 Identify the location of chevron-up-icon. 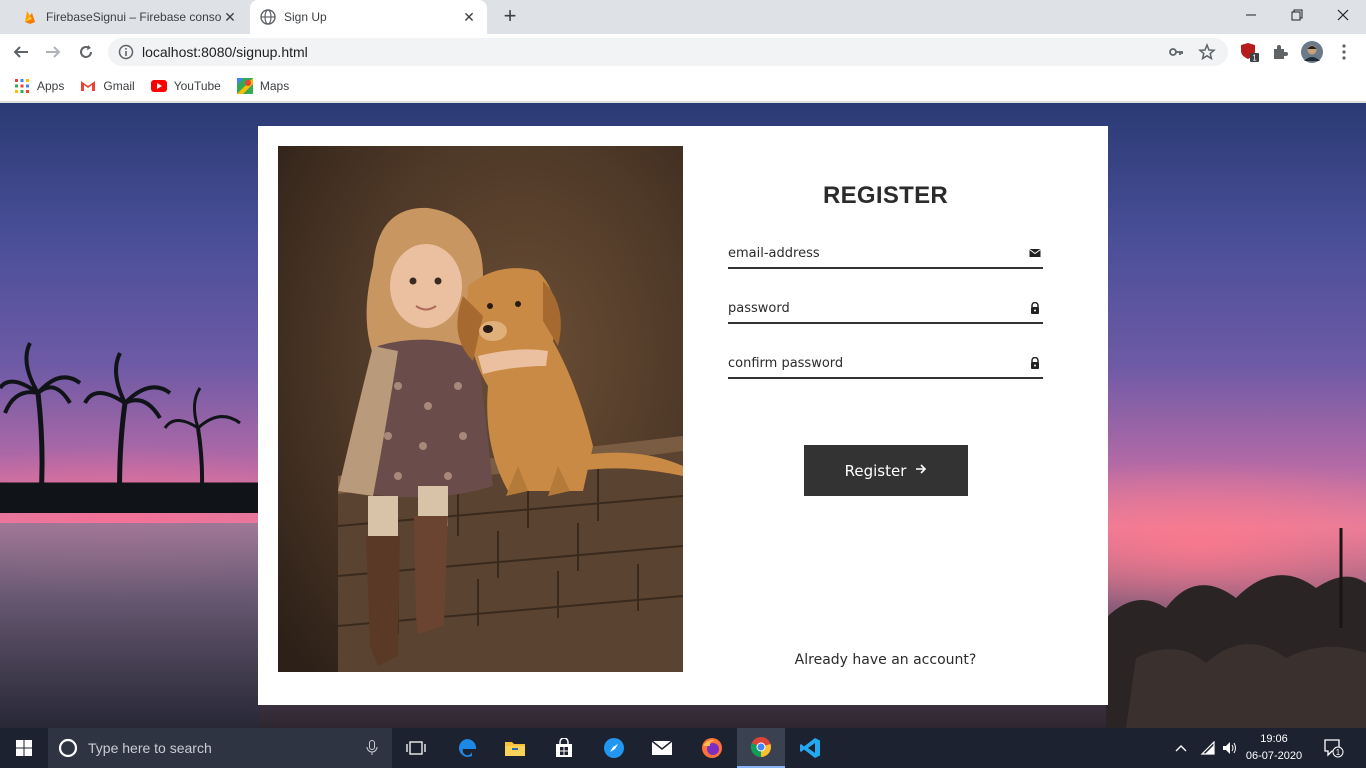
(1181, 748).